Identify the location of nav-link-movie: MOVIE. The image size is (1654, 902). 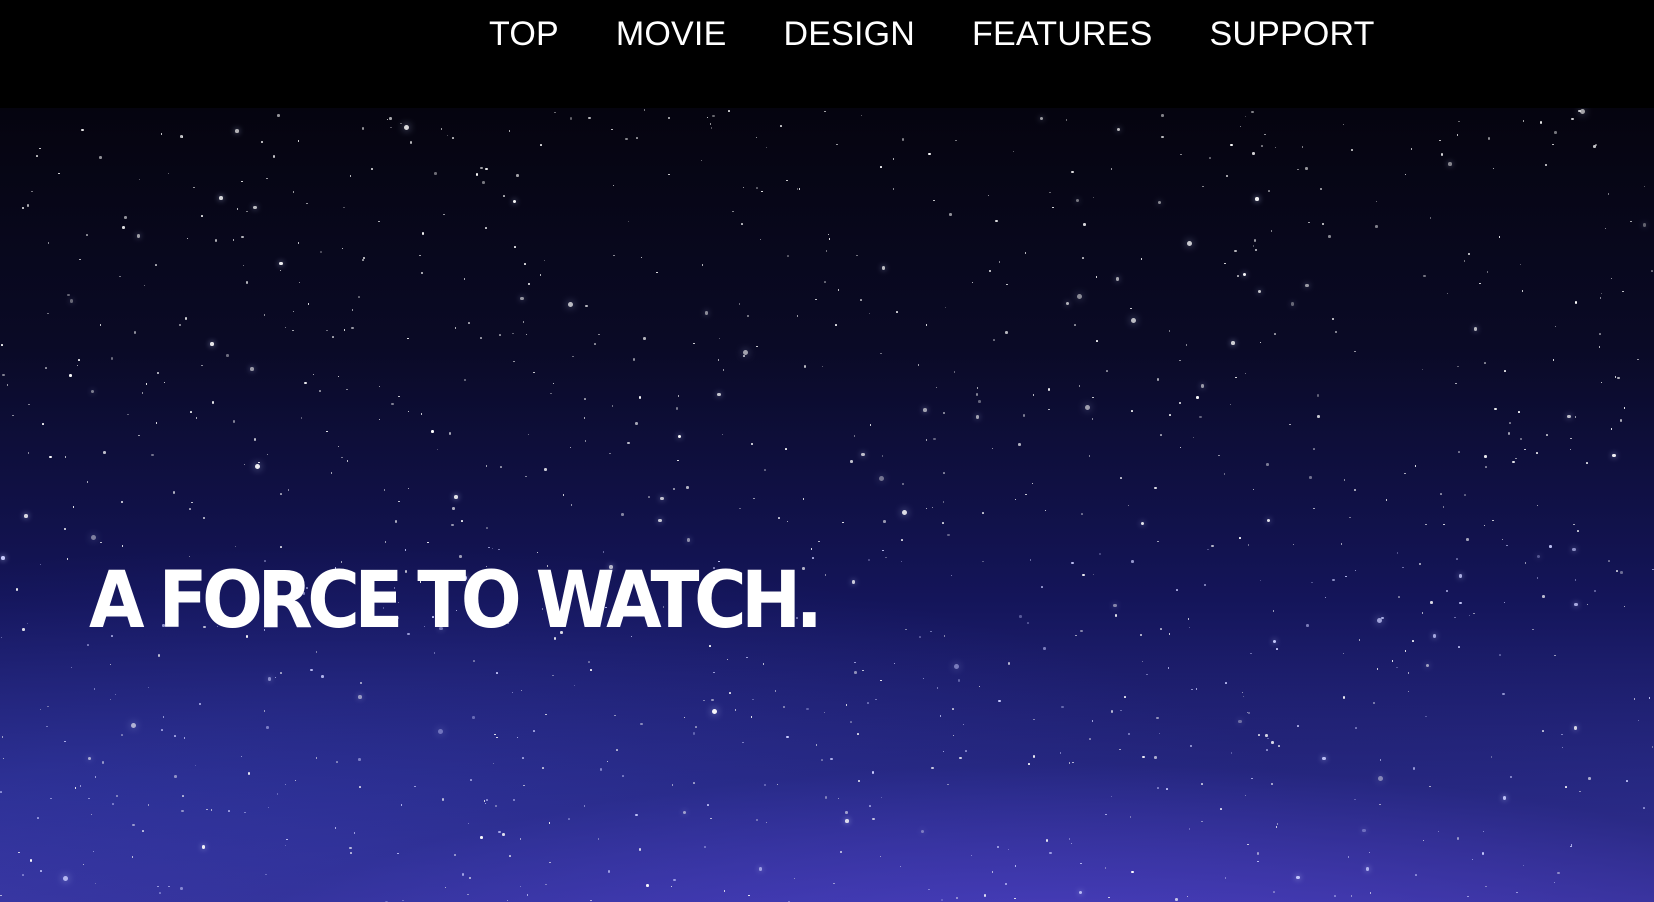
(671, 34).